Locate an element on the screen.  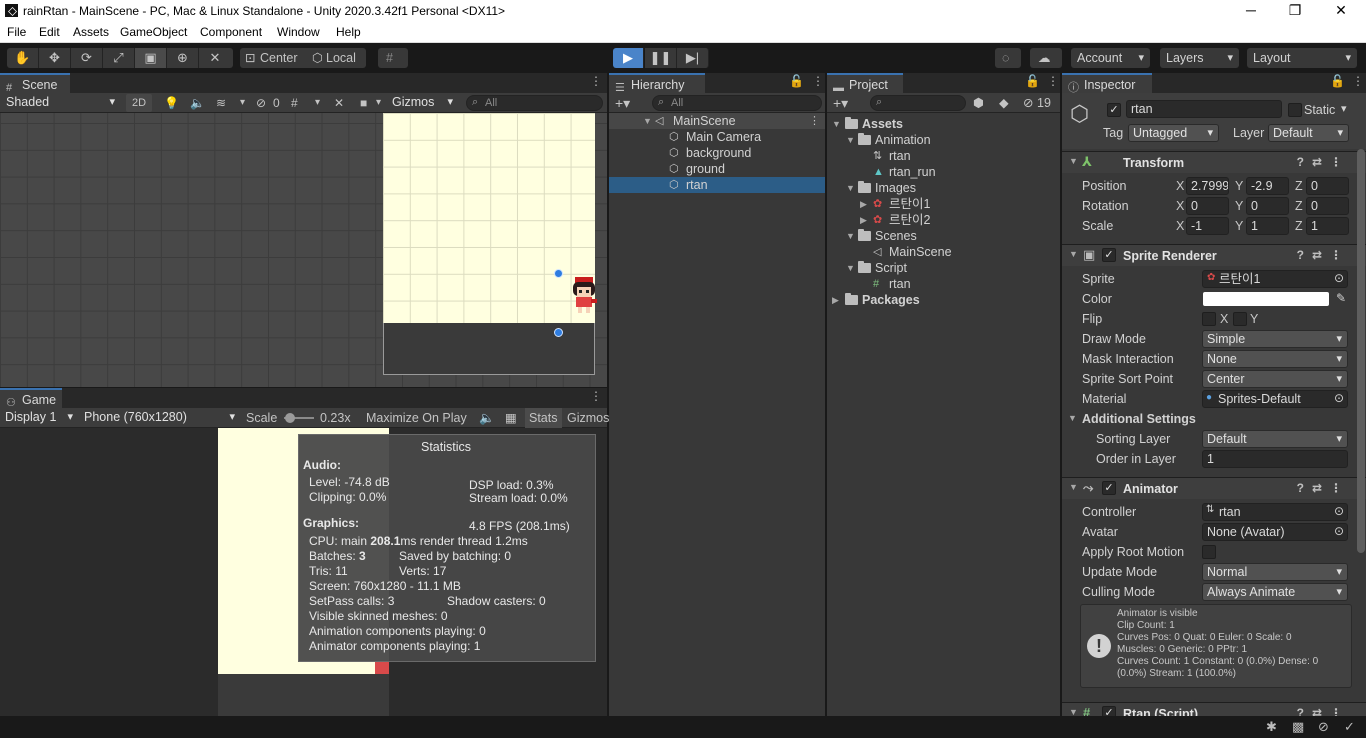
scale-slider-thumb is located at coordinates (290, 418).